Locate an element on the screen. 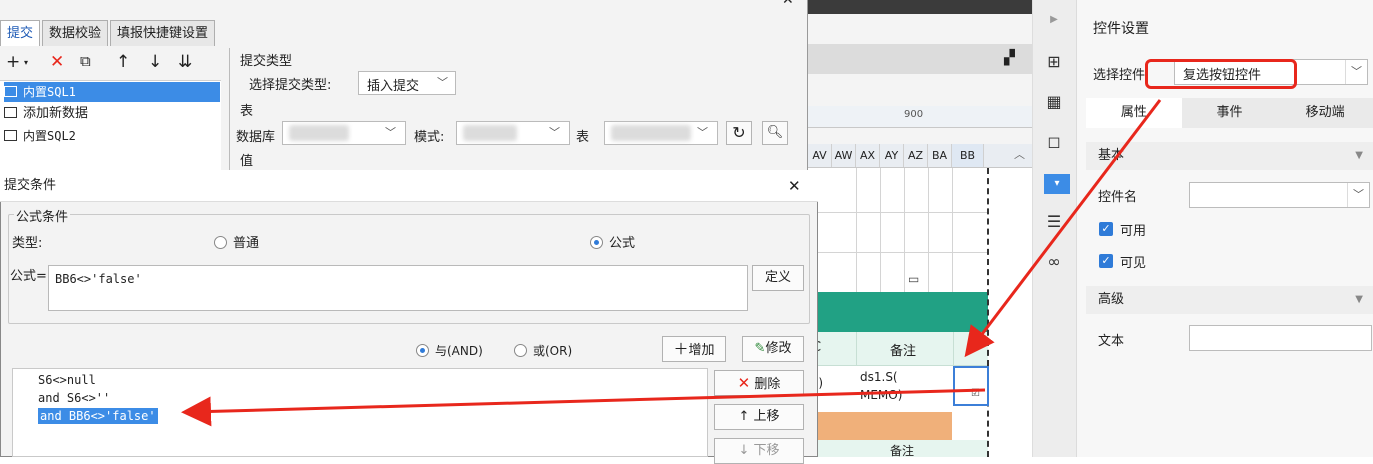 This screenshot has height=464, width=1373. arrow-to-cell is located at coordinates (1063, 228).